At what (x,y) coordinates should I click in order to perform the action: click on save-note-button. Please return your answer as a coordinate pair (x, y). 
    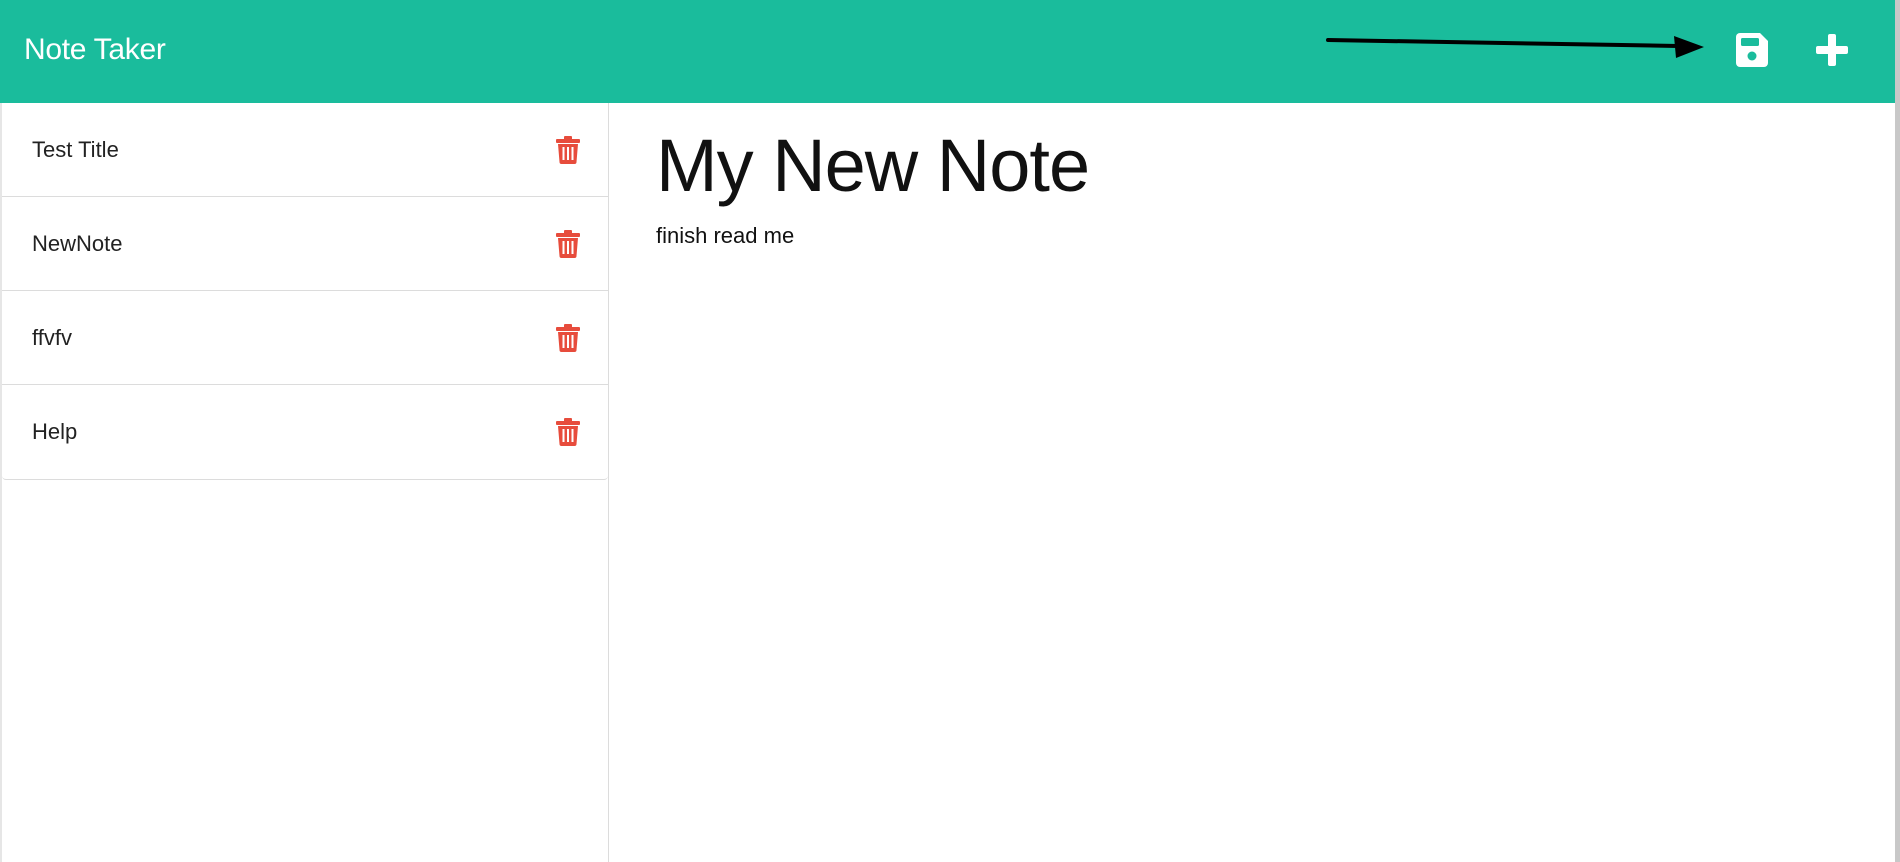
    Looking at the image, I should click on (1752, 50).